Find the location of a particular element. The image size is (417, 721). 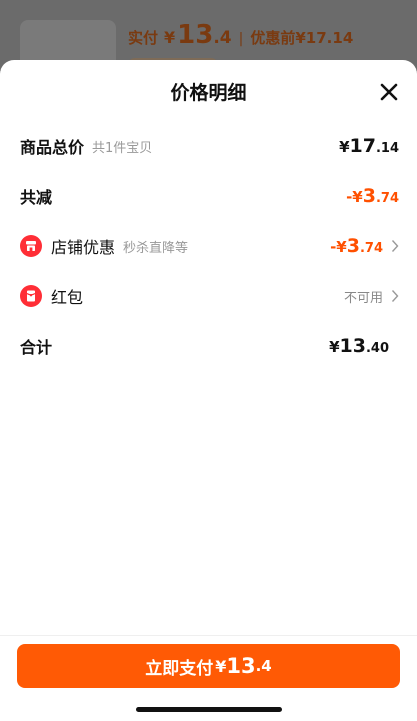

red-packet-status: 不可用 is located at coordinates (363, 298).